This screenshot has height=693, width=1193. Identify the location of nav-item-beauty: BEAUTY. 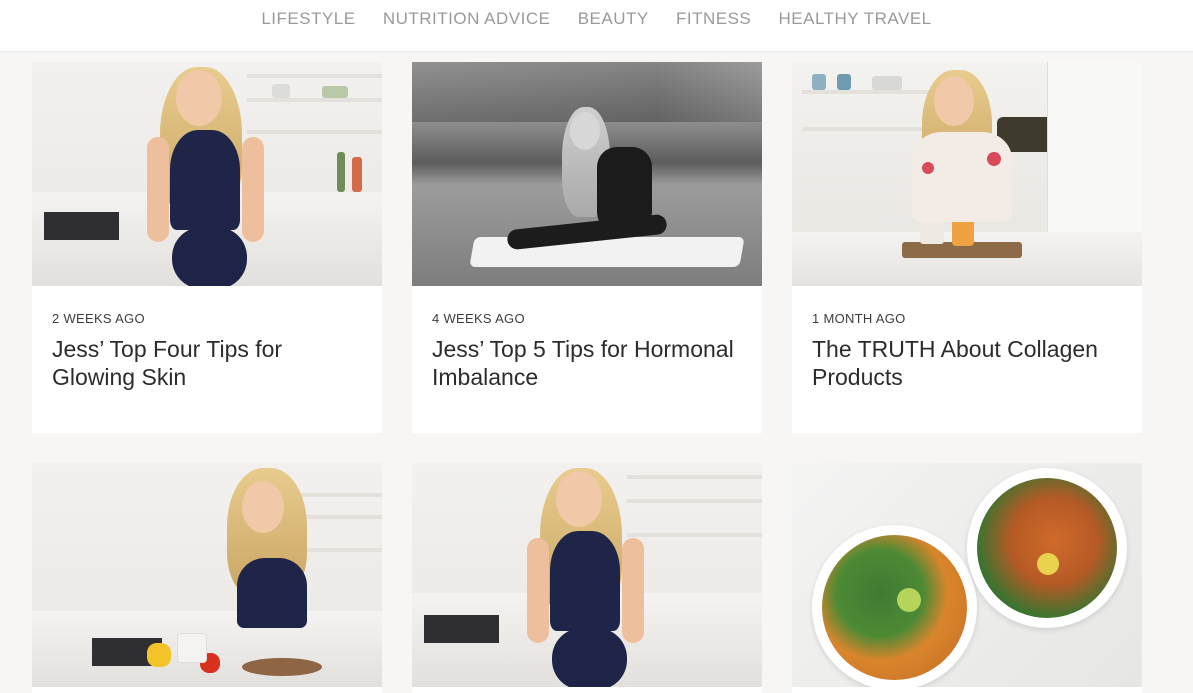
(613, 19).